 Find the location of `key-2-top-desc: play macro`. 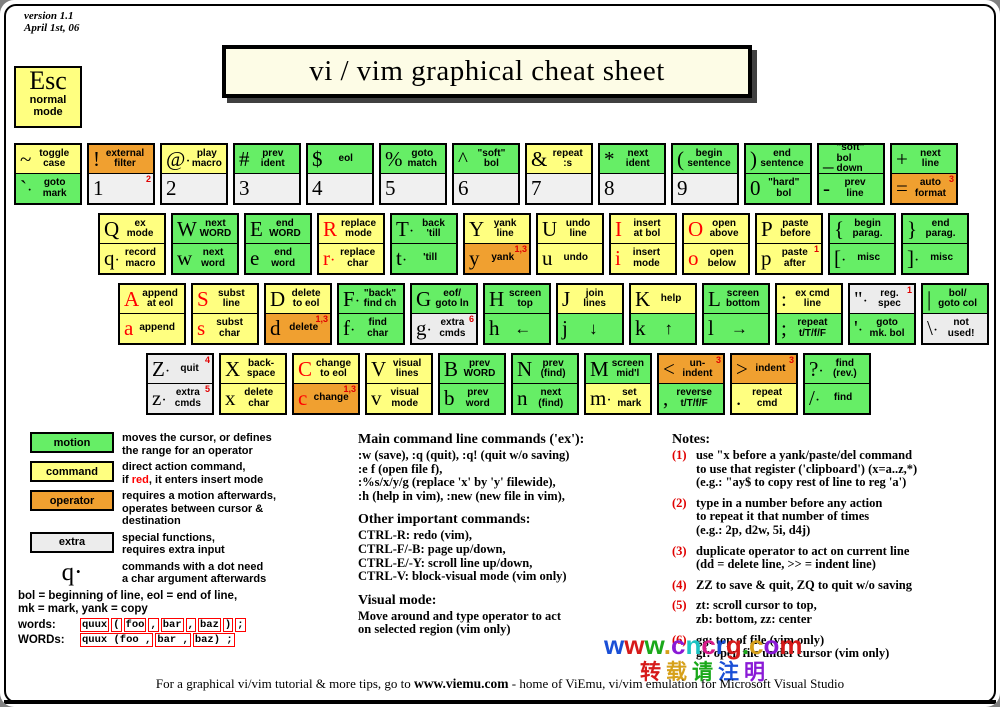

key-2-top-desc: play macro is located at coordinates (206, 158).